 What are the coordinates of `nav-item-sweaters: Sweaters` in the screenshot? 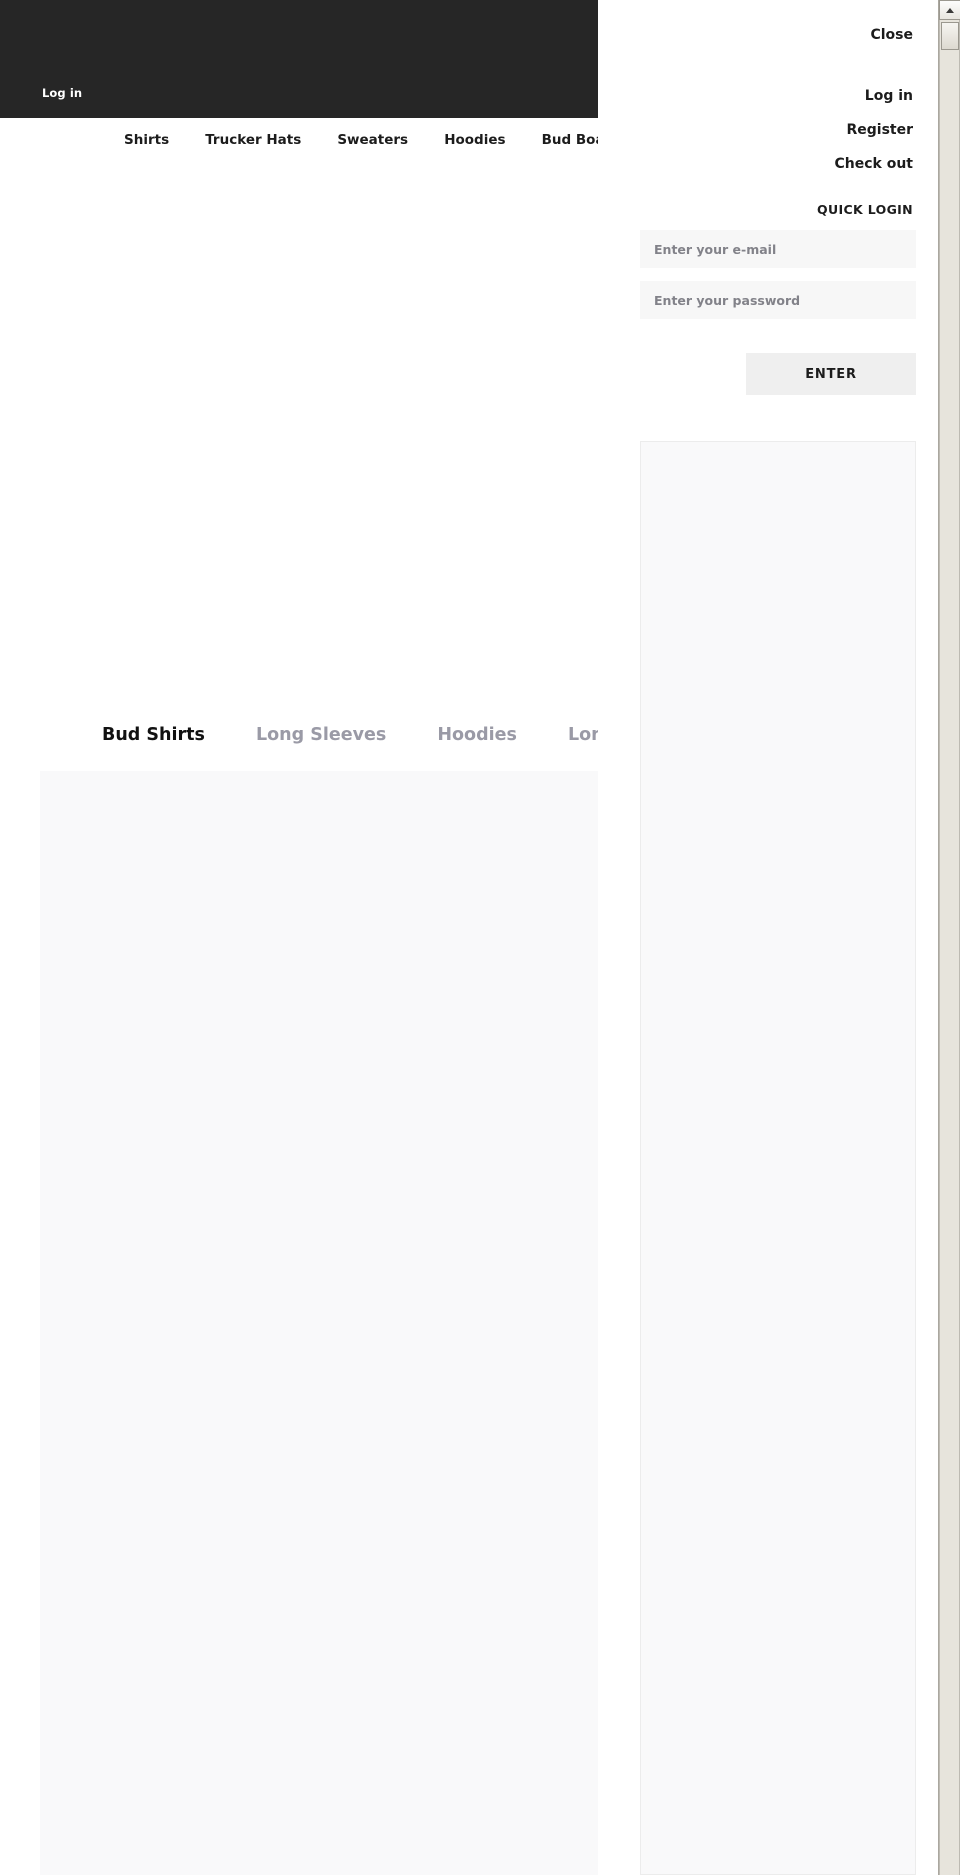 It's located at (372, 140).